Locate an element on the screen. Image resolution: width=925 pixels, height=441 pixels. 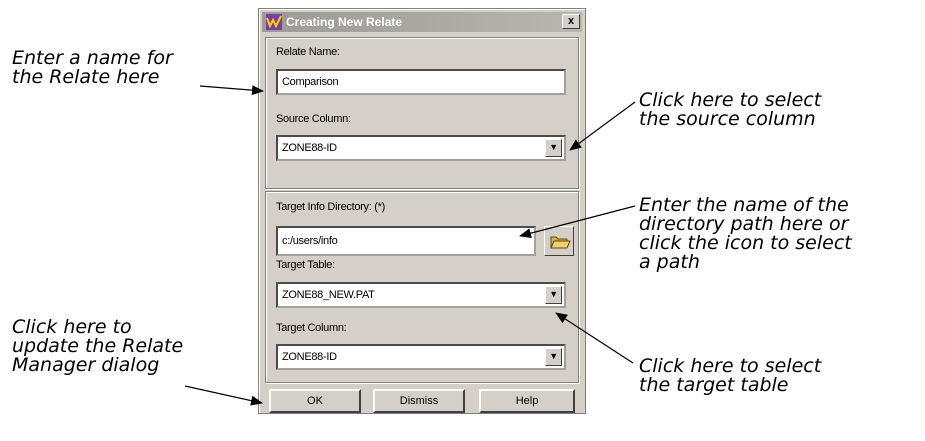
arrow-directory is located at coordinates (577, 222).